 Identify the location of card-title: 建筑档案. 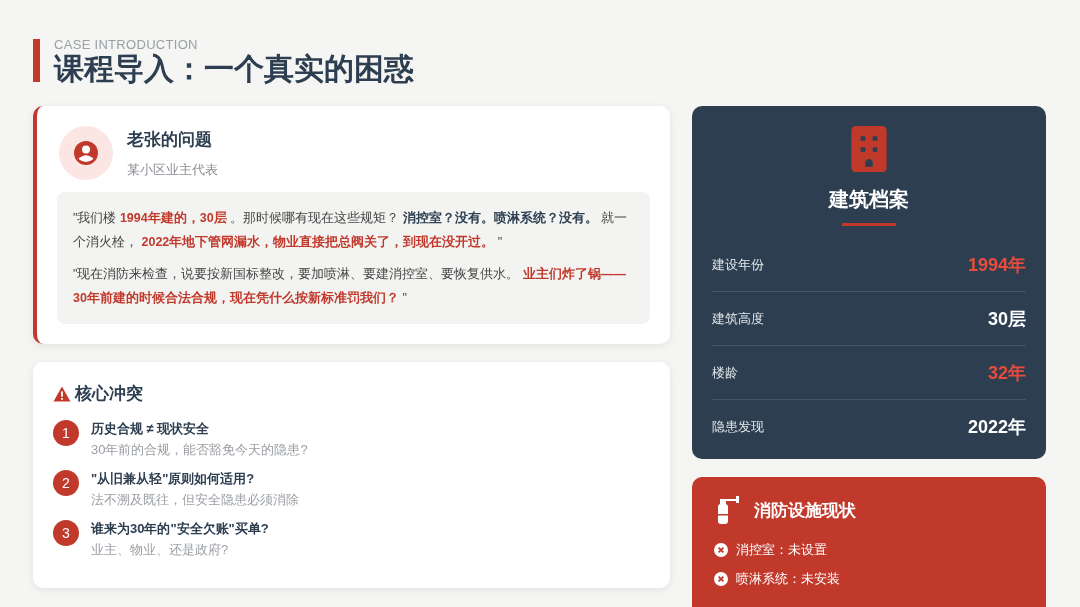
(869, 200).